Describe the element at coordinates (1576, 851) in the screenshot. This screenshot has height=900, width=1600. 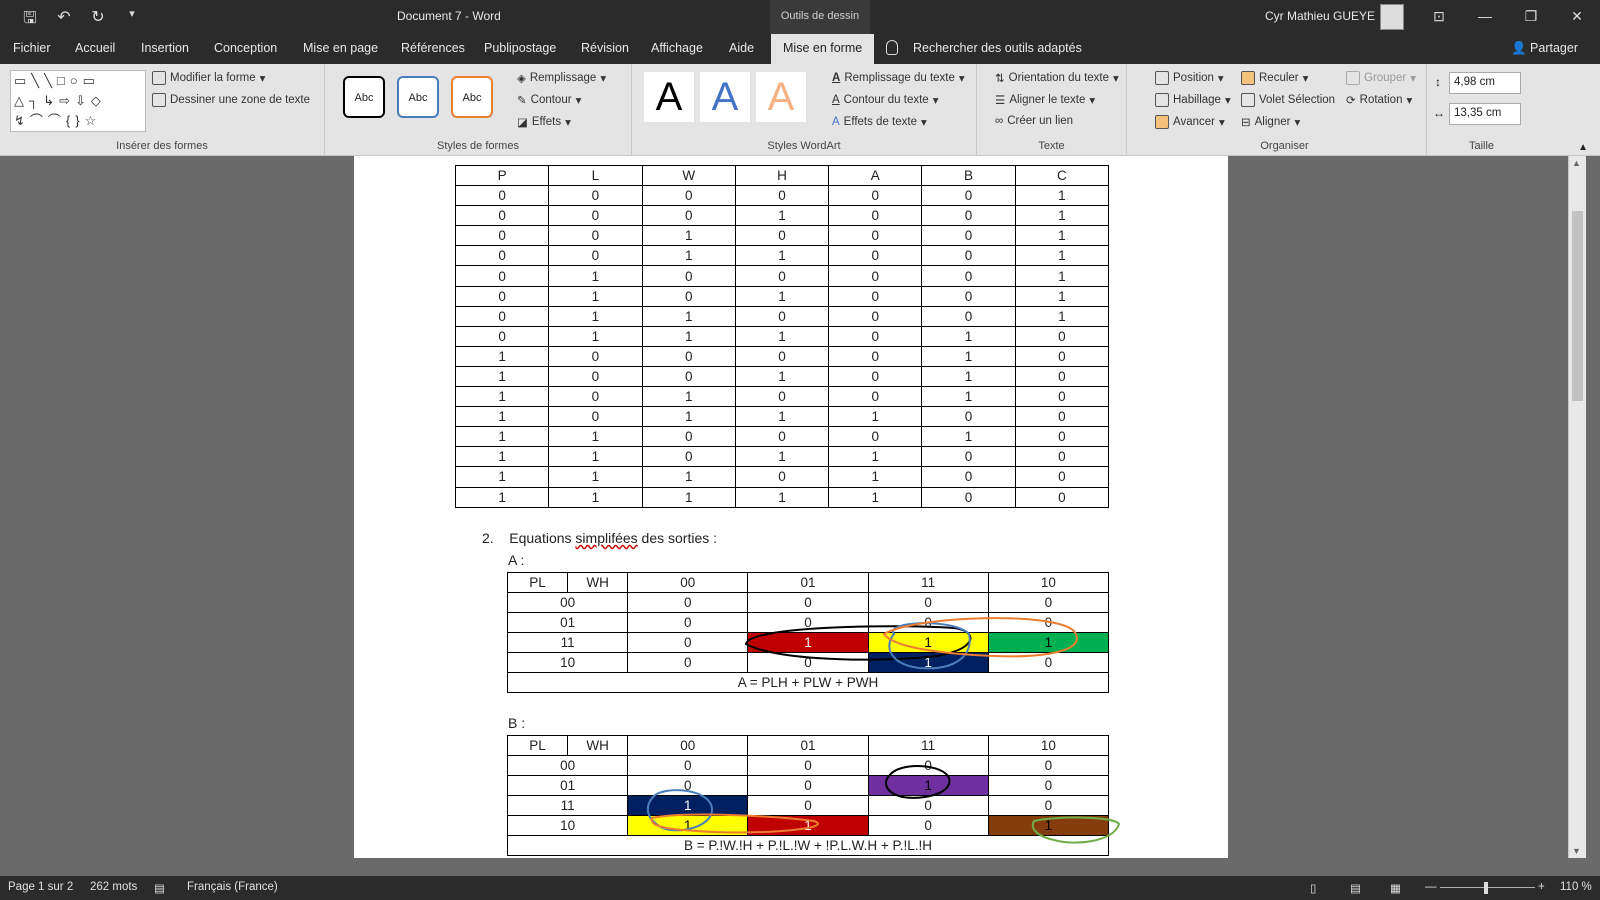
I see `scroll-down-icon: ▼` at that location.